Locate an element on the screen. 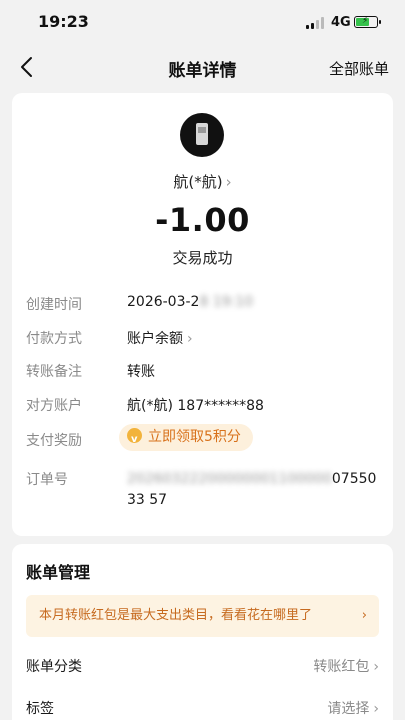 The width and height of the screenshot is (405, 720). detail-label: 支付奖励 is located at coordinates (54, 441).